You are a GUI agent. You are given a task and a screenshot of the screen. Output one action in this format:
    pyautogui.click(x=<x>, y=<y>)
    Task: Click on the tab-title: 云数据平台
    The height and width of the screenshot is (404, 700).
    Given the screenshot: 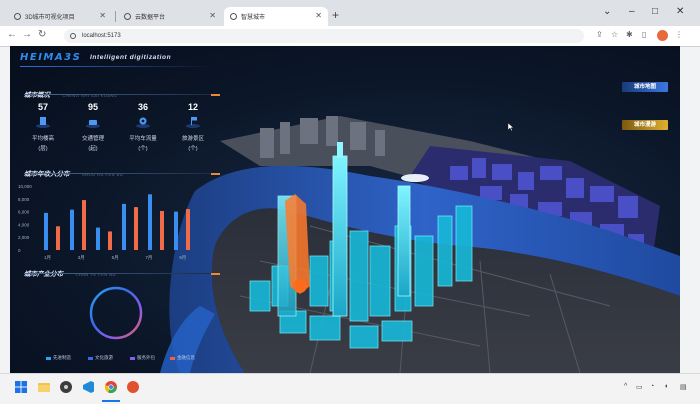 What is the action you would take?
    pyautogui.click(x=150, y=18)
    